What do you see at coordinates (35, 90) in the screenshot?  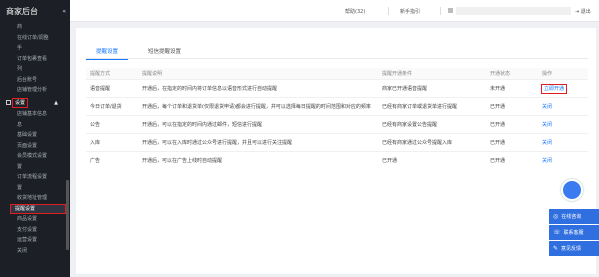 I see `sidebar-item: 店铺管理分析` at bounding box center [35, 90].